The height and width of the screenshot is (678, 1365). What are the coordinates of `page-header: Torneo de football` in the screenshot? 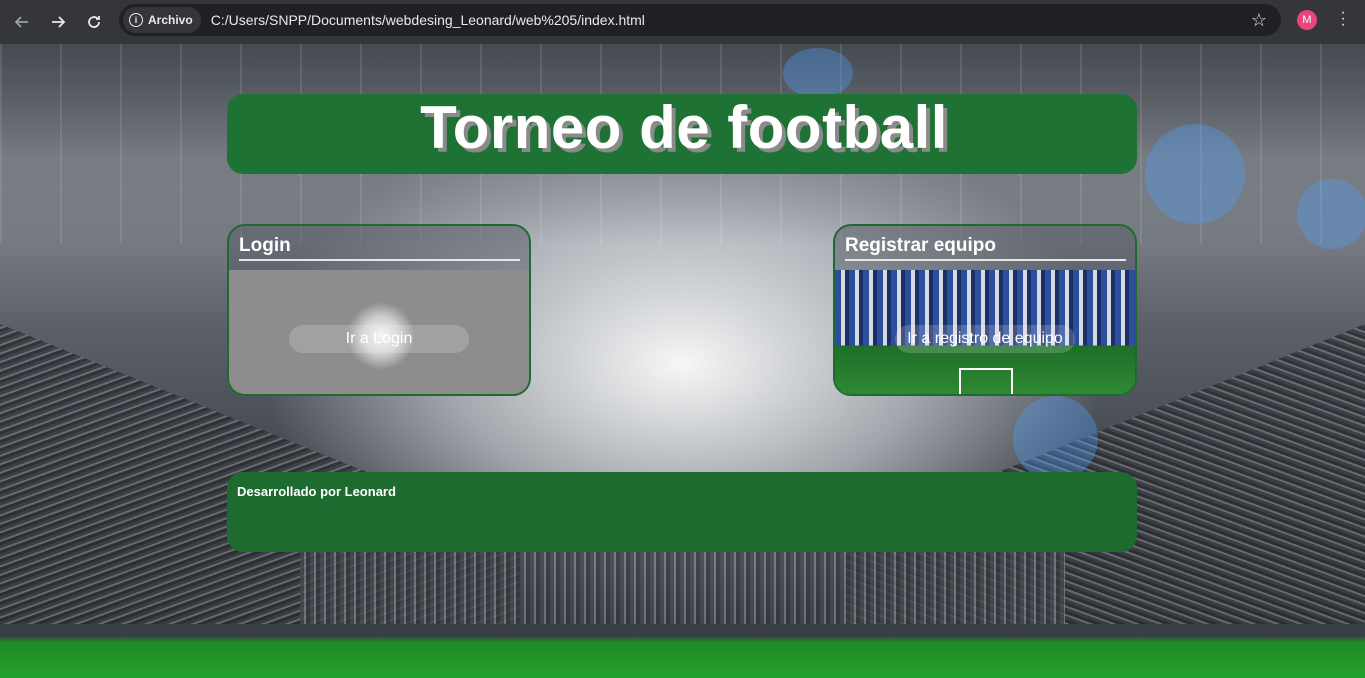 It's located at (682, 134).